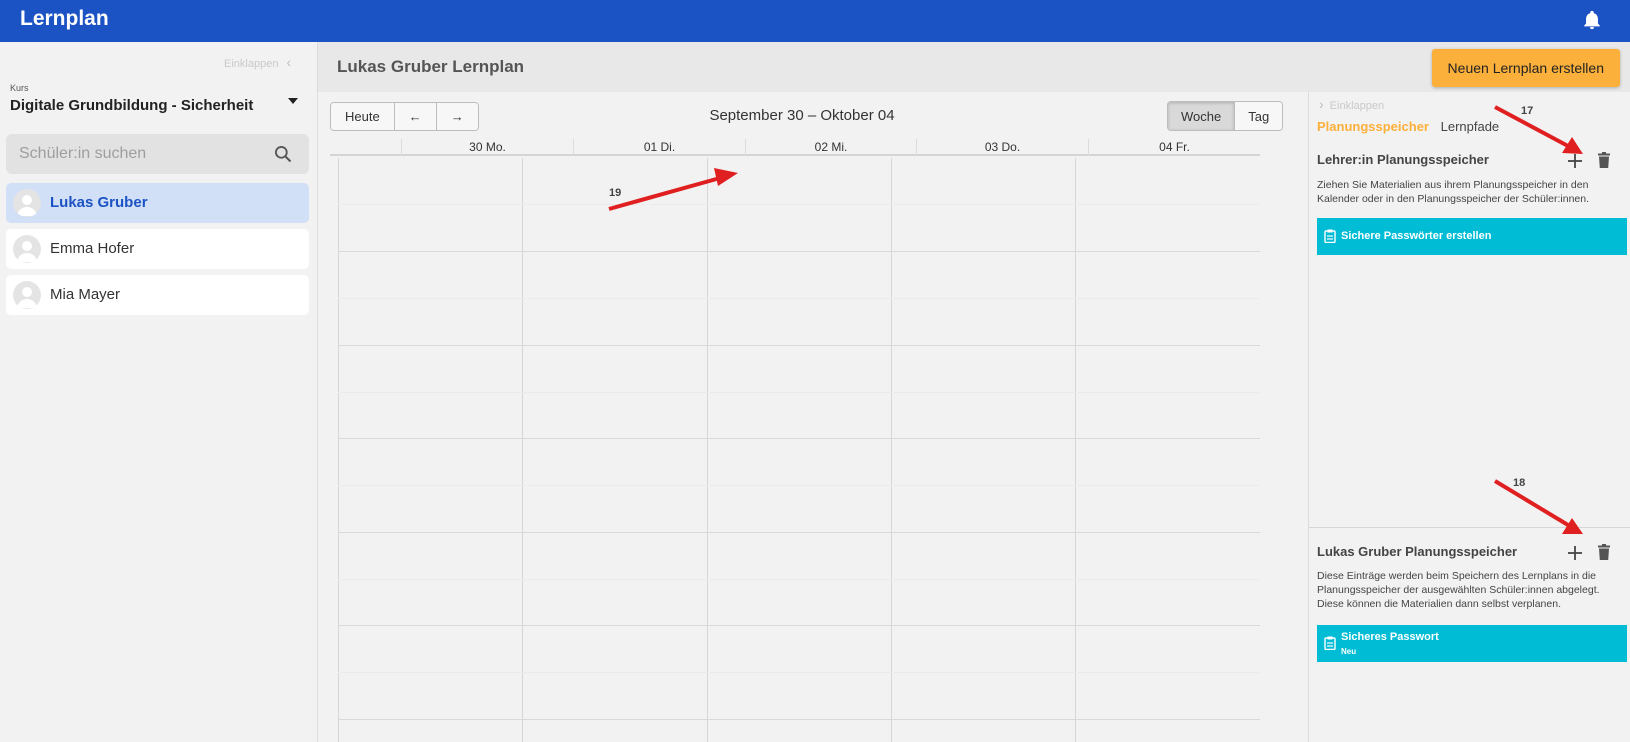  I want to click on app-title: Lernplan, so click(64, 18).